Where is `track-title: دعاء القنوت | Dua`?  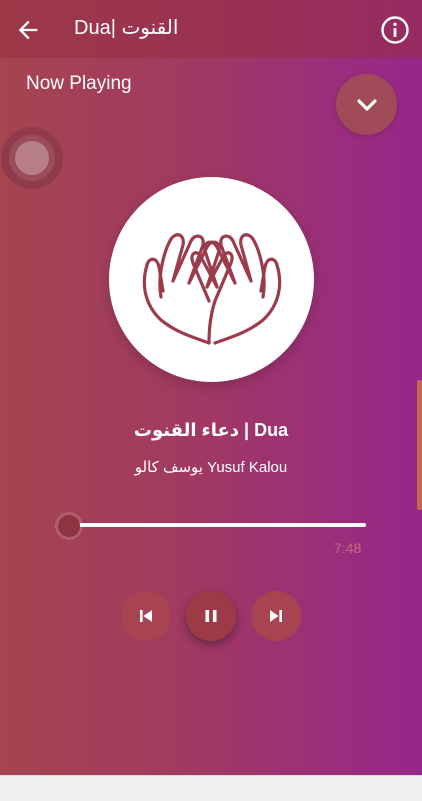 track-title: دعاء القنوت | Dua is located at coordinates (211, 430).